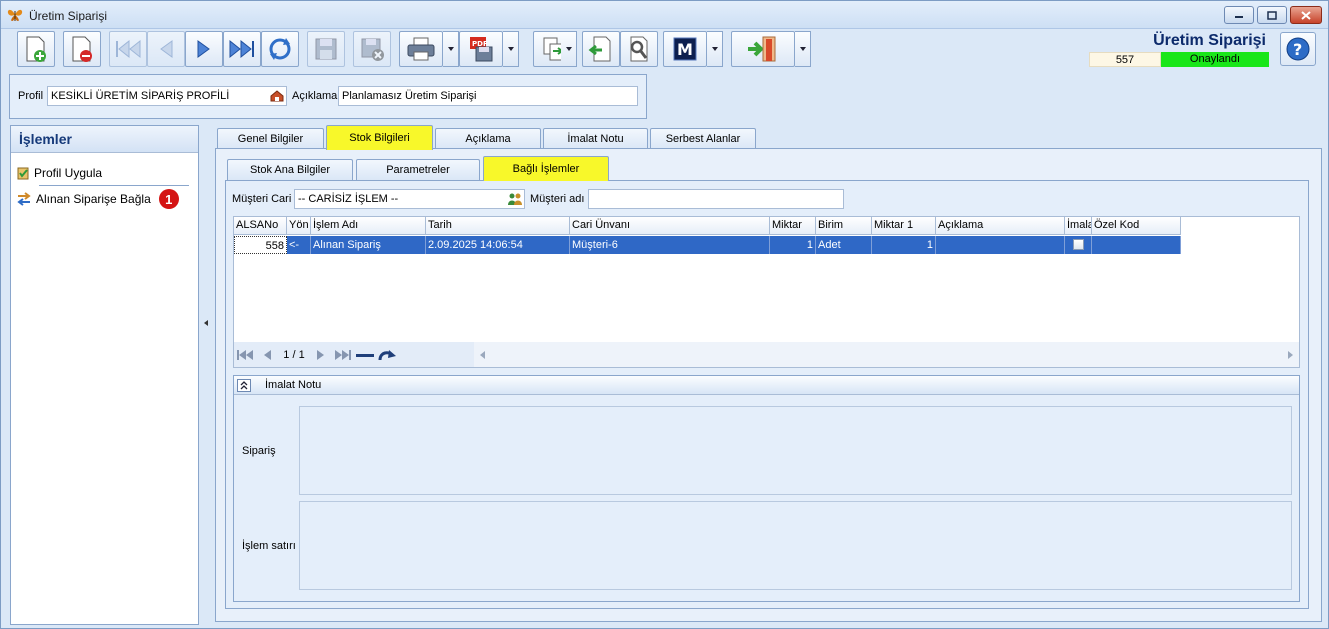 Image resolution: width=1329 pixels, height=629 pixels. Describe the element at coordinates (24, 199) in the screenshot. I see `link-arrows-icon` at that location.